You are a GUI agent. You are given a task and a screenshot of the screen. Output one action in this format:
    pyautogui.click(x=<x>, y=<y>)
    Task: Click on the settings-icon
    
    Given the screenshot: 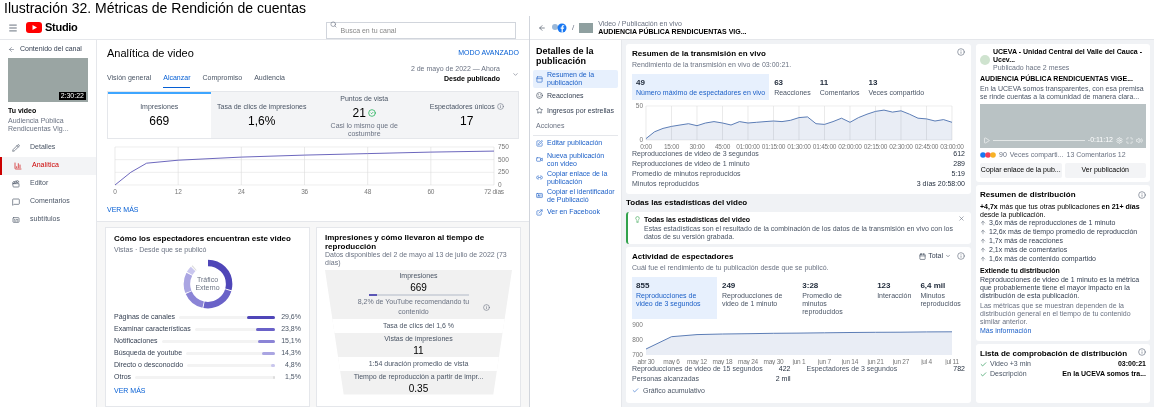 What is the action you would take?
    pyautogui.click(x=1119, y=140)
    